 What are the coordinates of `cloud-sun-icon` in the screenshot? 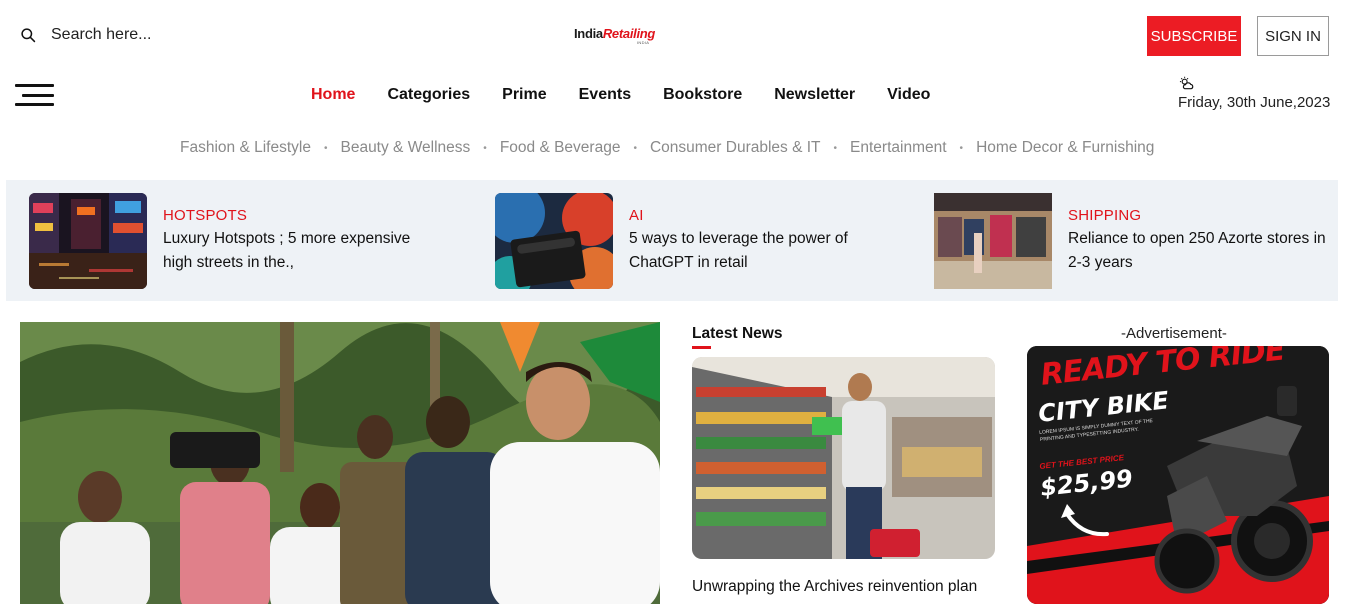 It's located at (1186, 83).